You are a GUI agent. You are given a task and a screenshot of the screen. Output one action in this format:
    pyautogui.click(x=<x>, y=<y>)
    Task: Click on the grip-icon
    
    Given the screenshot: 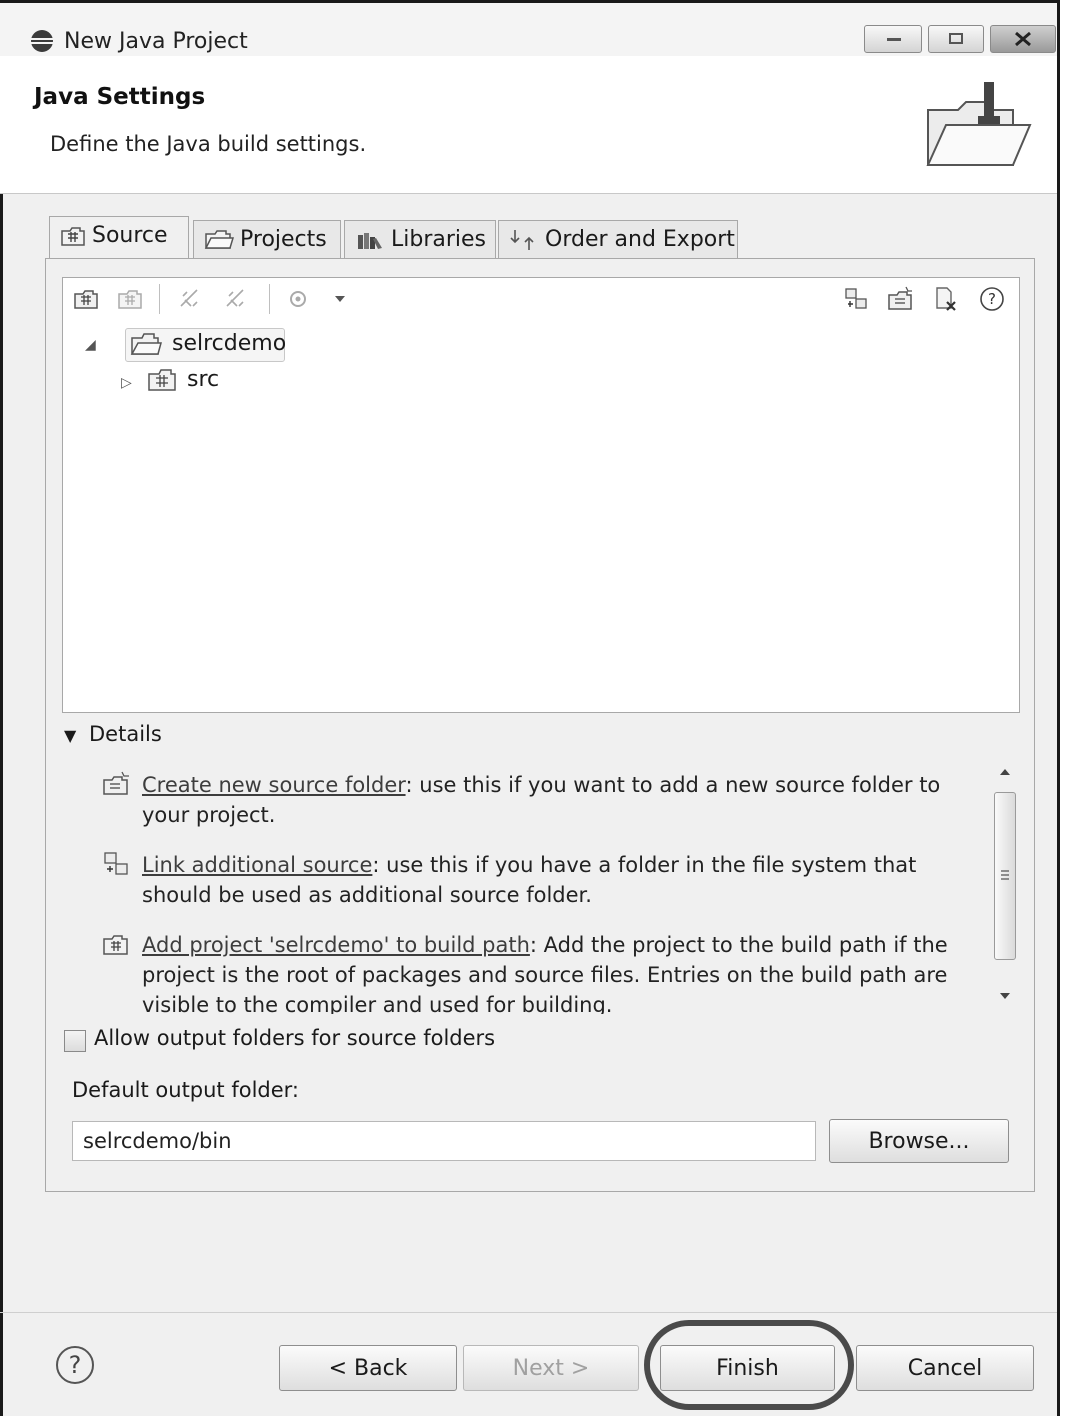 What is the action you would take?
    pyautogui.click(x=1005, y=875)
    